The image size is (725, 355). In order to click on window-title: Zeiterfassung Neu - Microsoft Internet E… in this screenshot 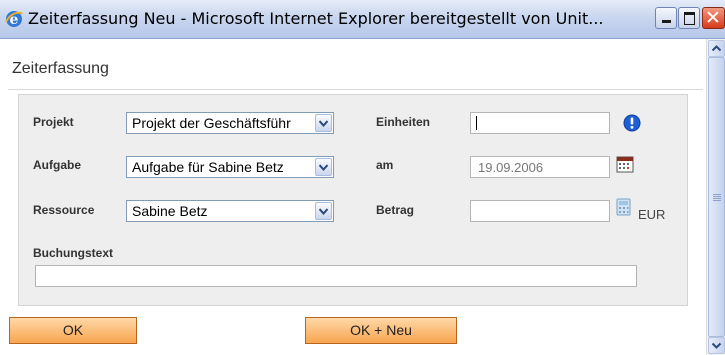, I will do `click(316, 18)`.